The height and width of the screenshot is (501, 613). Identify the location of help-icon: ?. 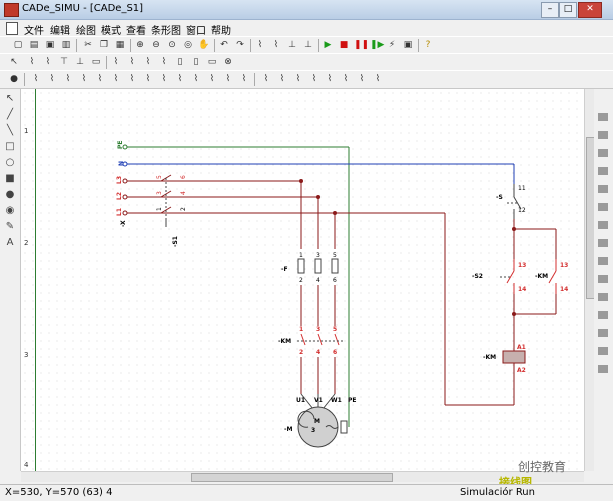
(428, 45).